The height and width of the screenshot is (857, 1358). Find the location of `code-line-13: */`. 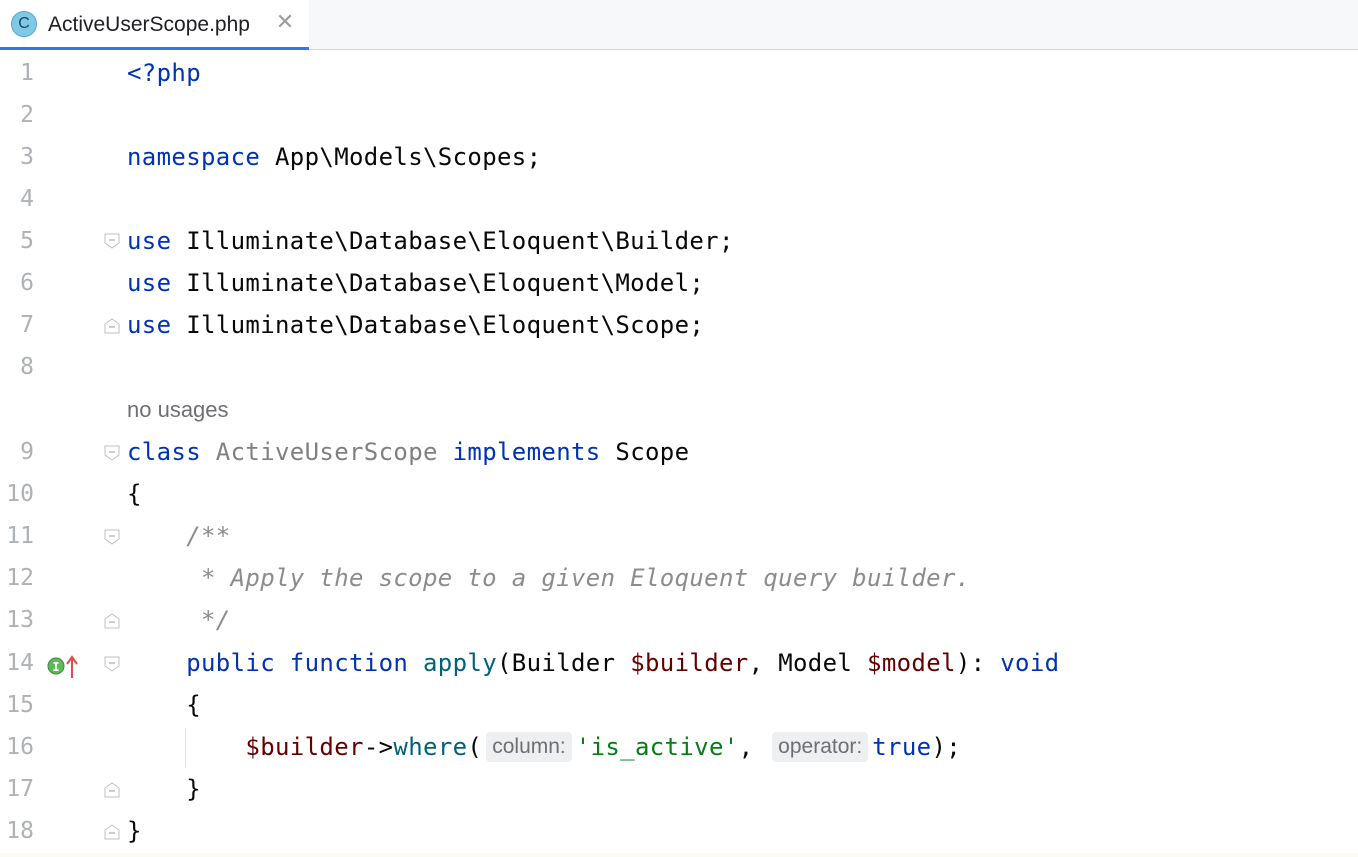

code-line-13: */ is located at coordinates (179, 620).